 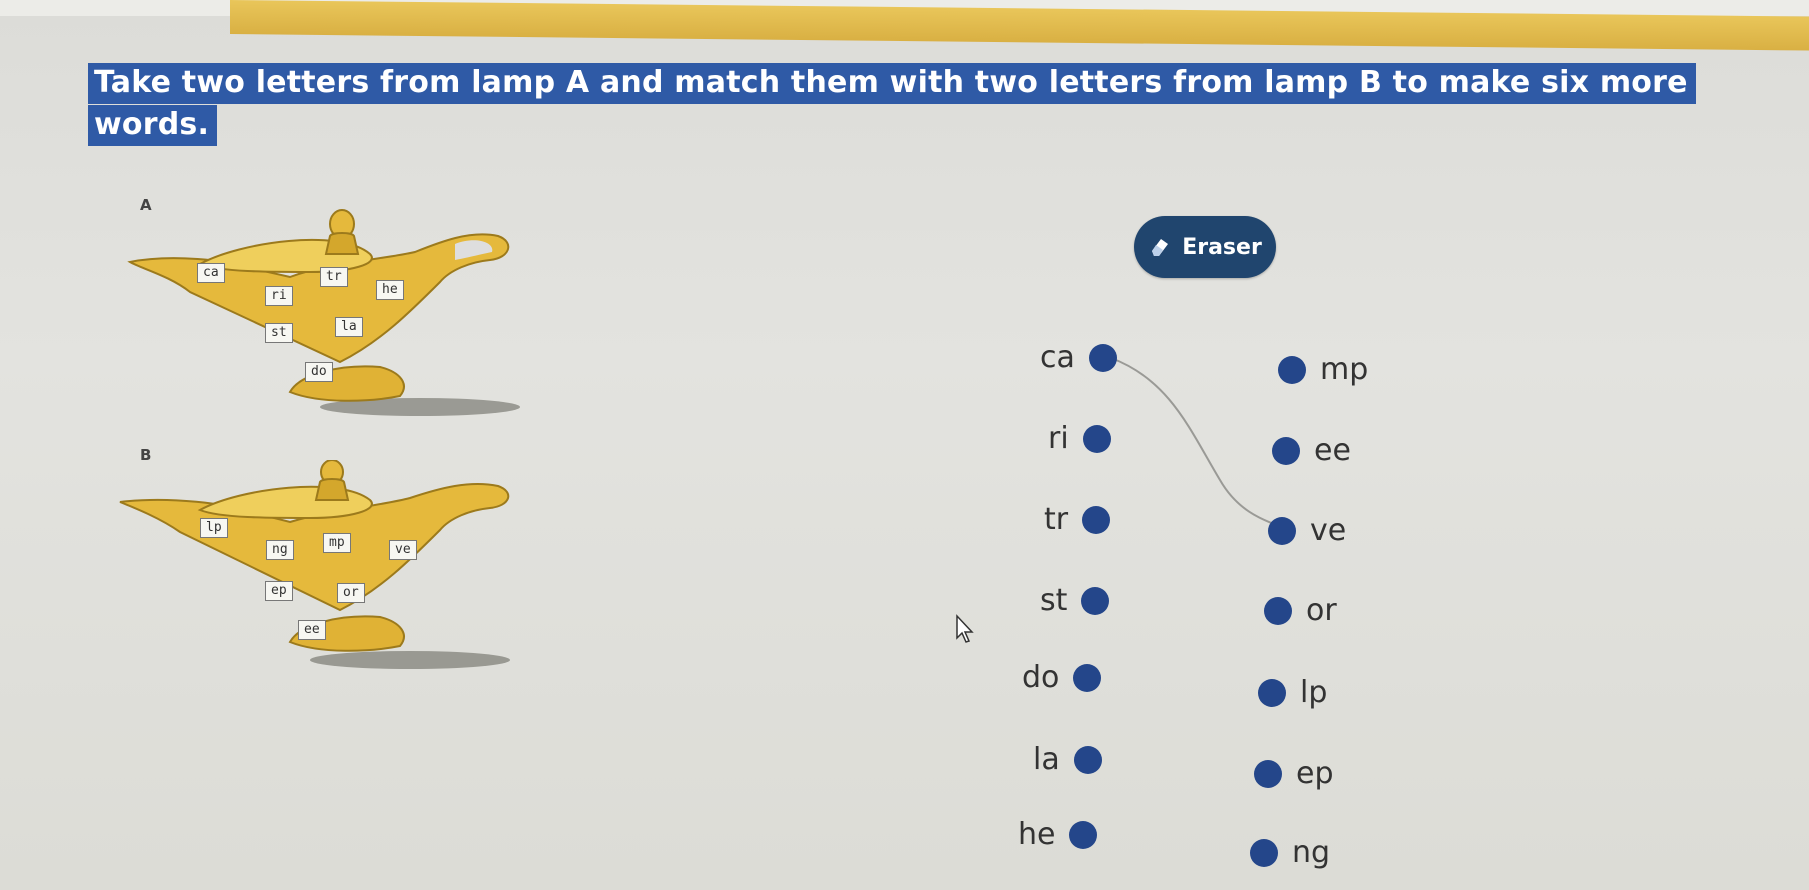 What do you see at coordinates (1314, 692) in the screenshot?
I see `right-item-label: lp` at bounding box center [1314, 692].